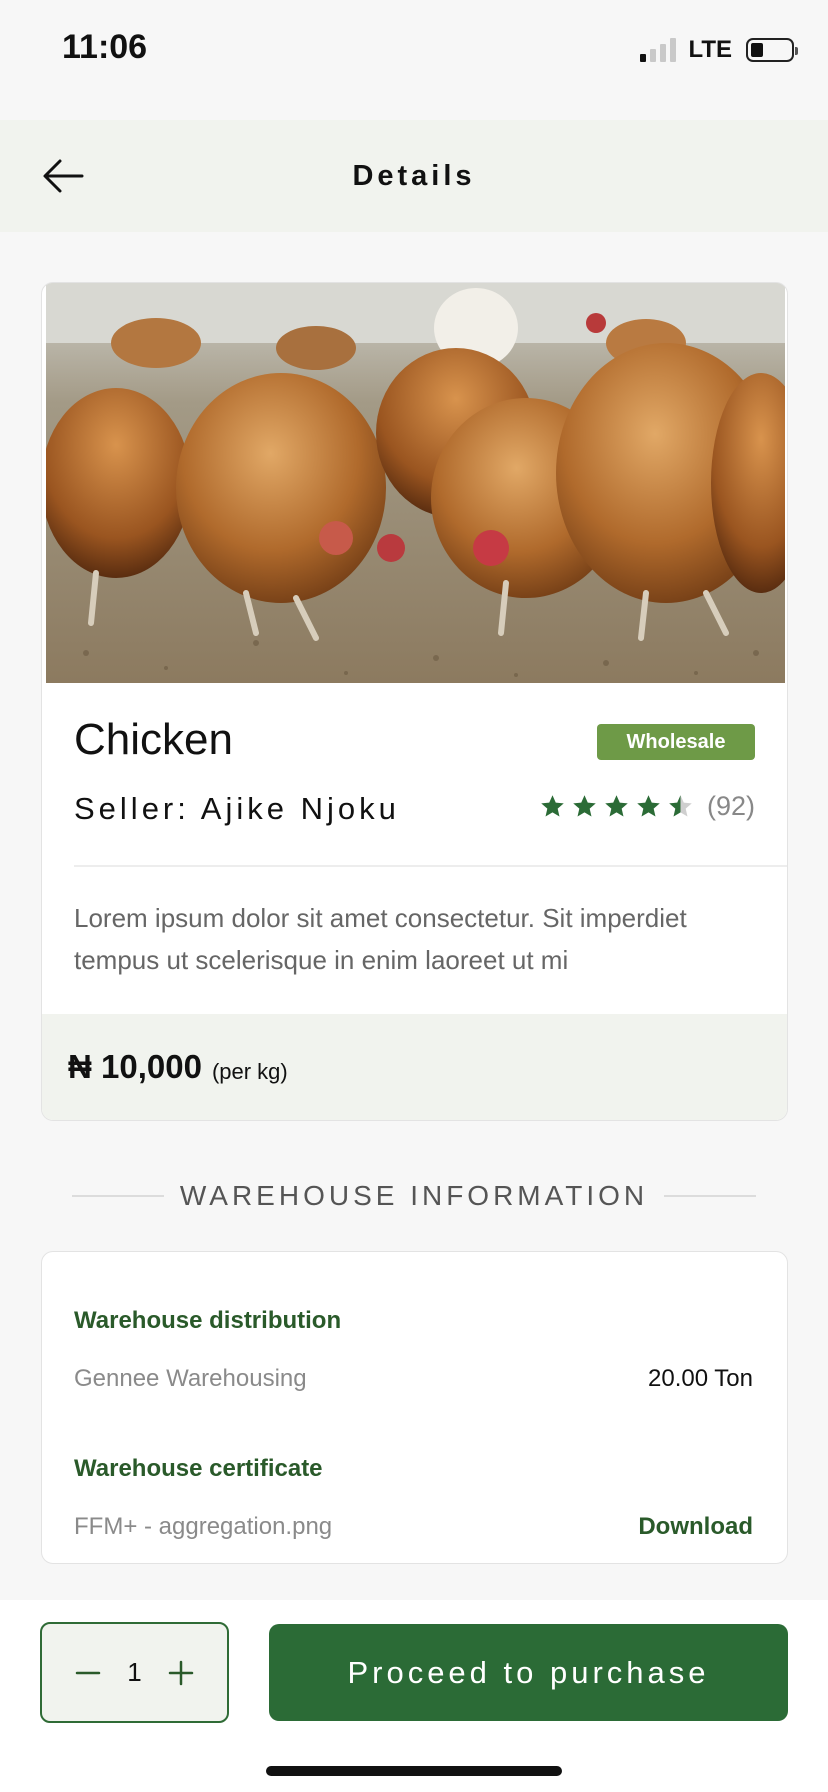 The height and width of the screenshot is (1792, 828). Describe the element at coordinates (414, 60) in the screenshot. I see `status-bar: 11:06 LTE` at that location.